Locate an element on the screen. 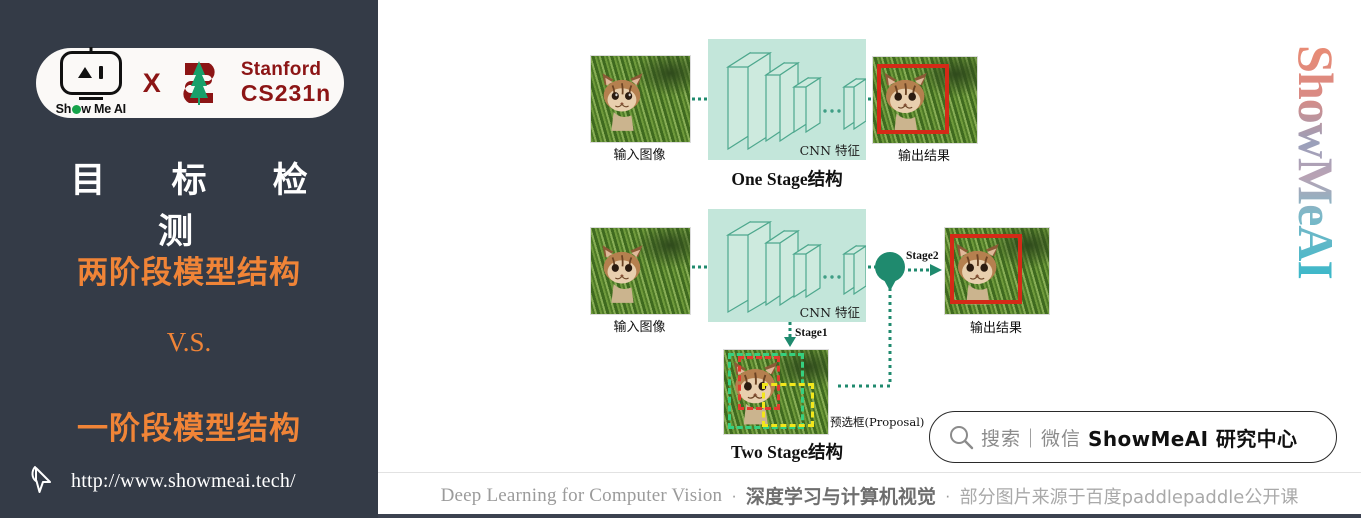 The height and width of the screenshot is (518, 1361). stage1-label: Stage1 is located at coordinates (811, 333).